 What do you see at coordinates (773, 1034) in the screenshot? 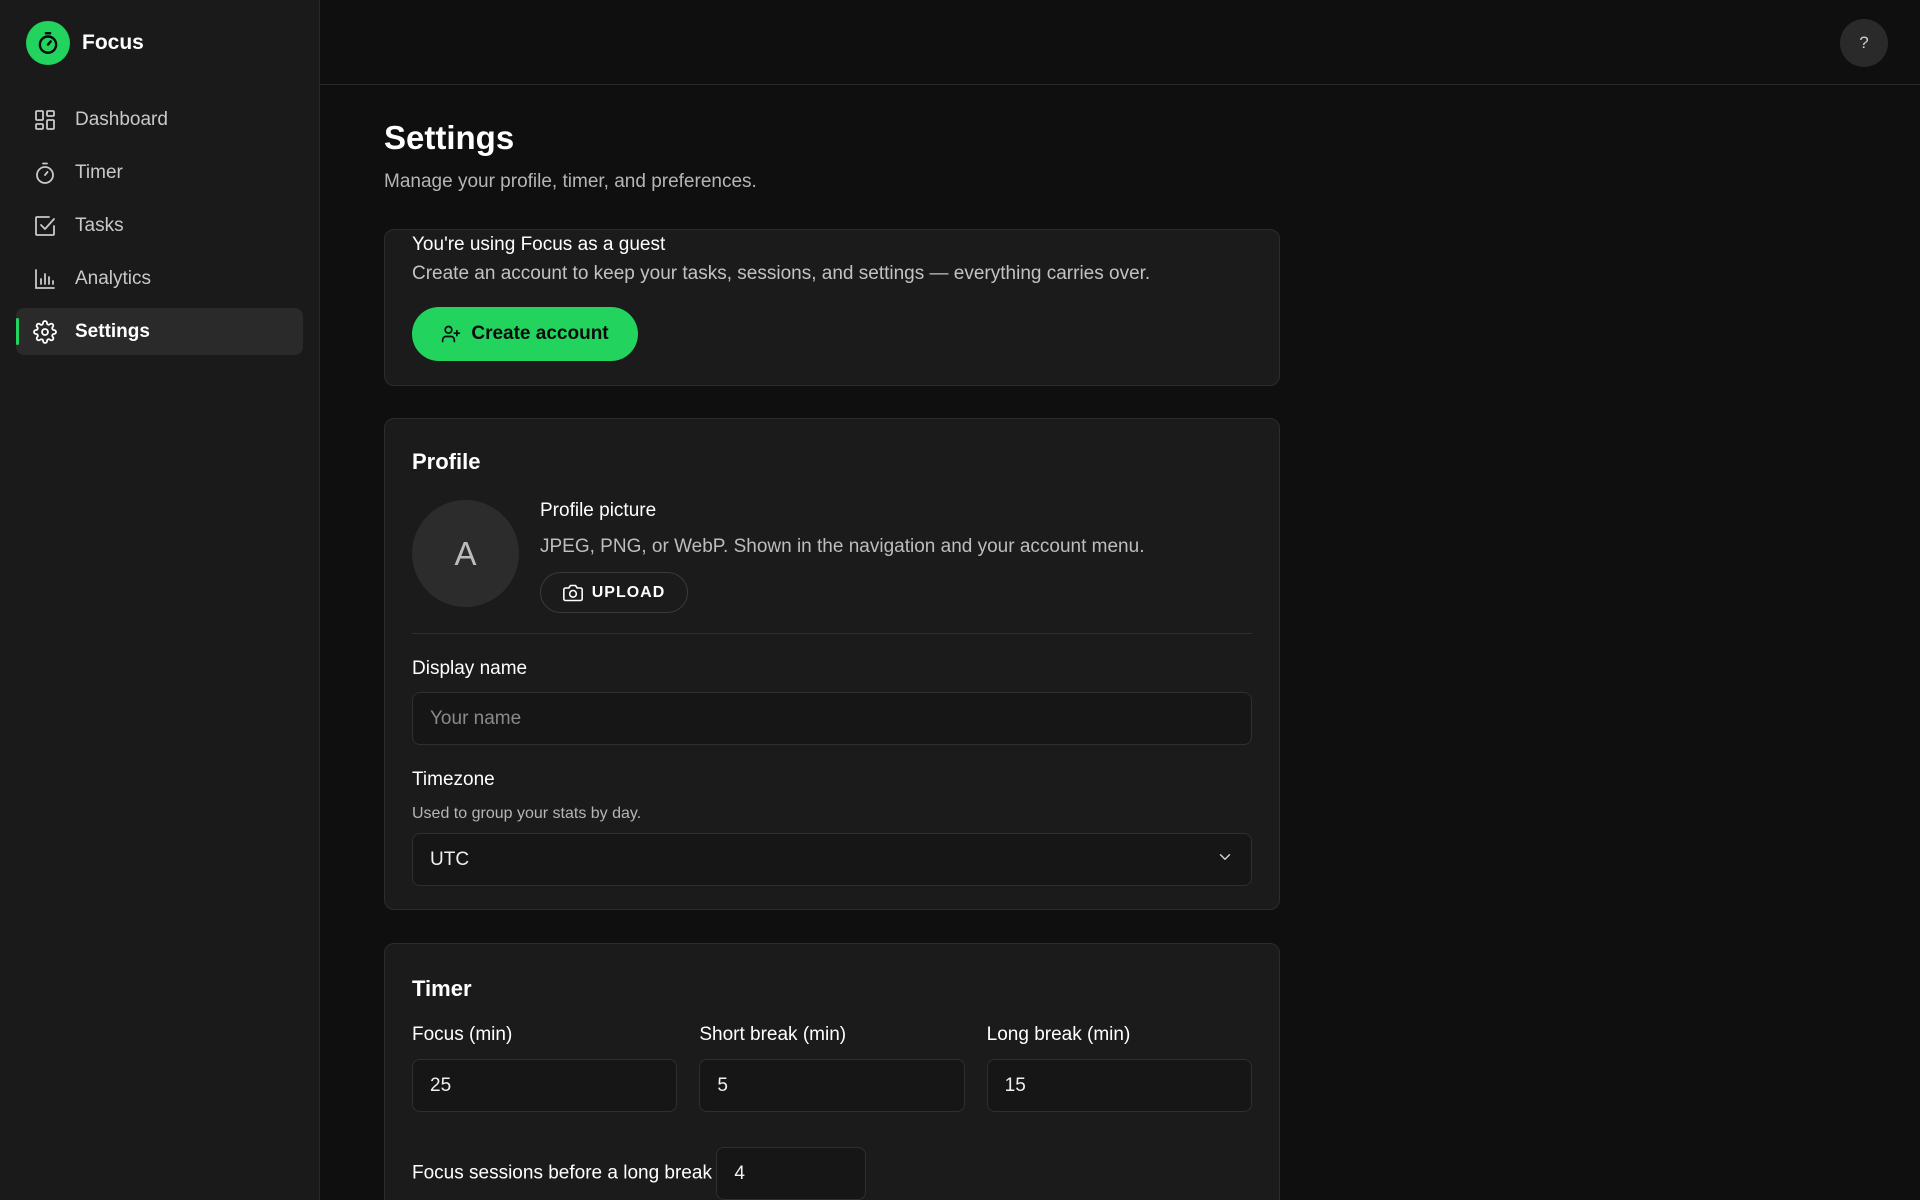
I see `short-break-label: Short break (min)` at bounding box center [773, 1034].